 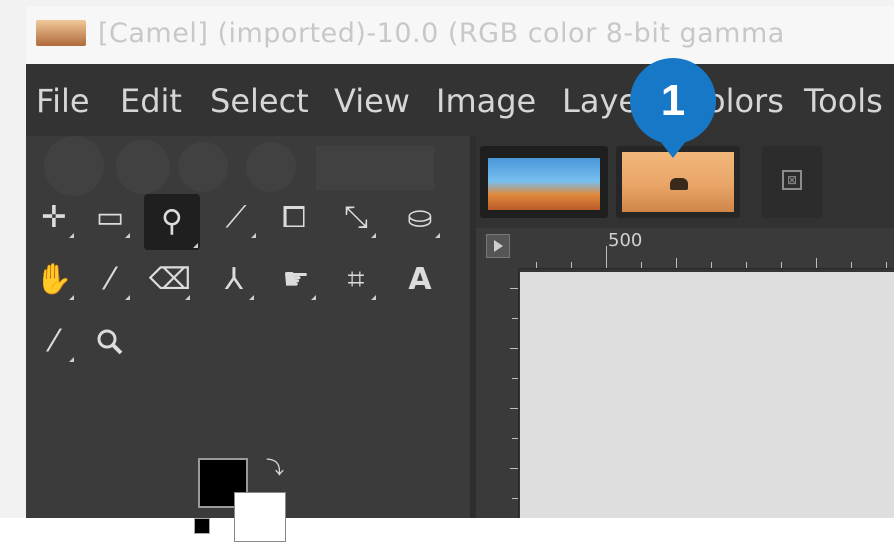 I want to click on paint-tool-icon: ✋, so click(x=54, y=280).